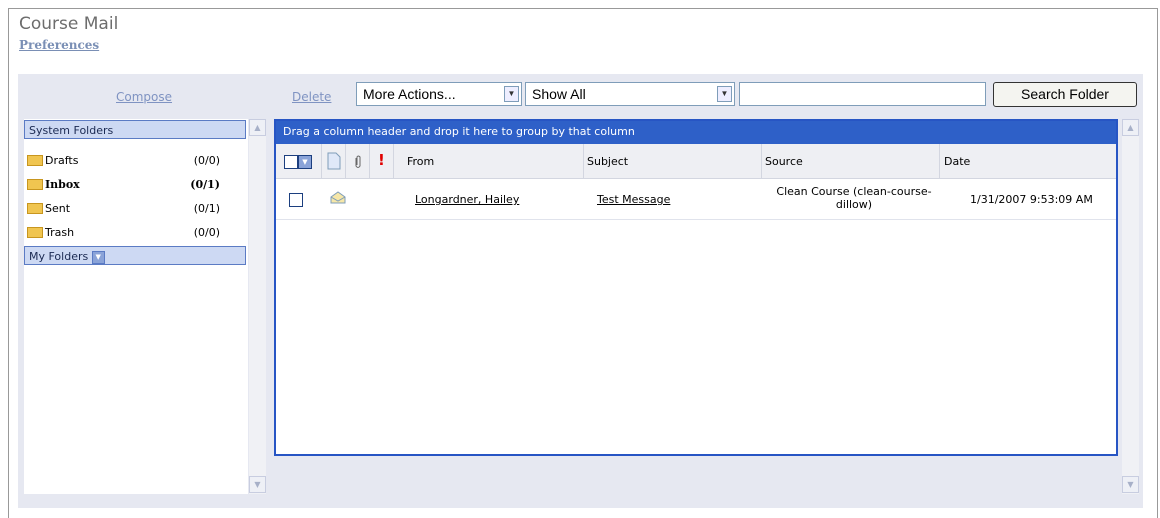 Image resolution: width=1160 pixels, height=518 pixels. What do you see at coordinates (851, 161) in the screenshot?
I see `column-source: Source` at bounding box center [851, 161].